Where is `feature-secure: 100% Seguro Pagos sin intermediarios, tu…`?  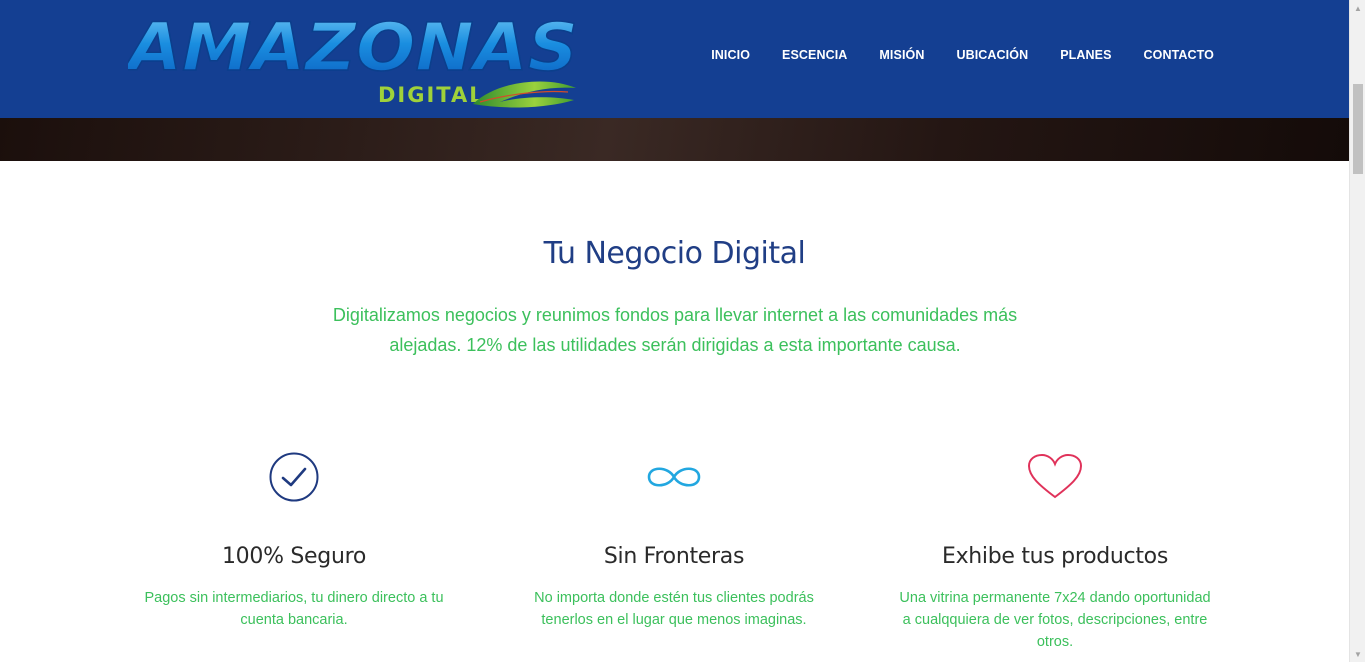
feature-secure: 100% Seguro Pagos sin intermediarios, tu… is located at coordinates (294, 540).